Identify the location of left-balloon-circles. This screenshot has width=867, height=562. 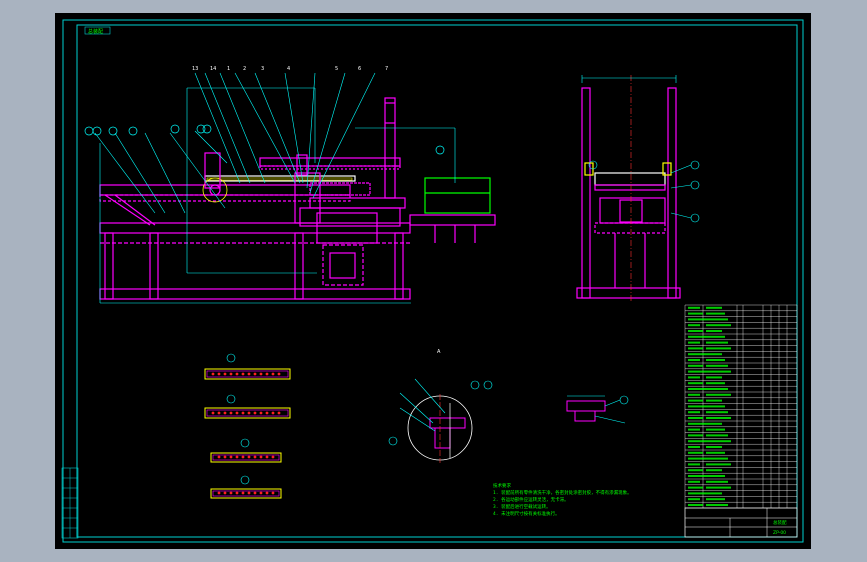
(264, 139).